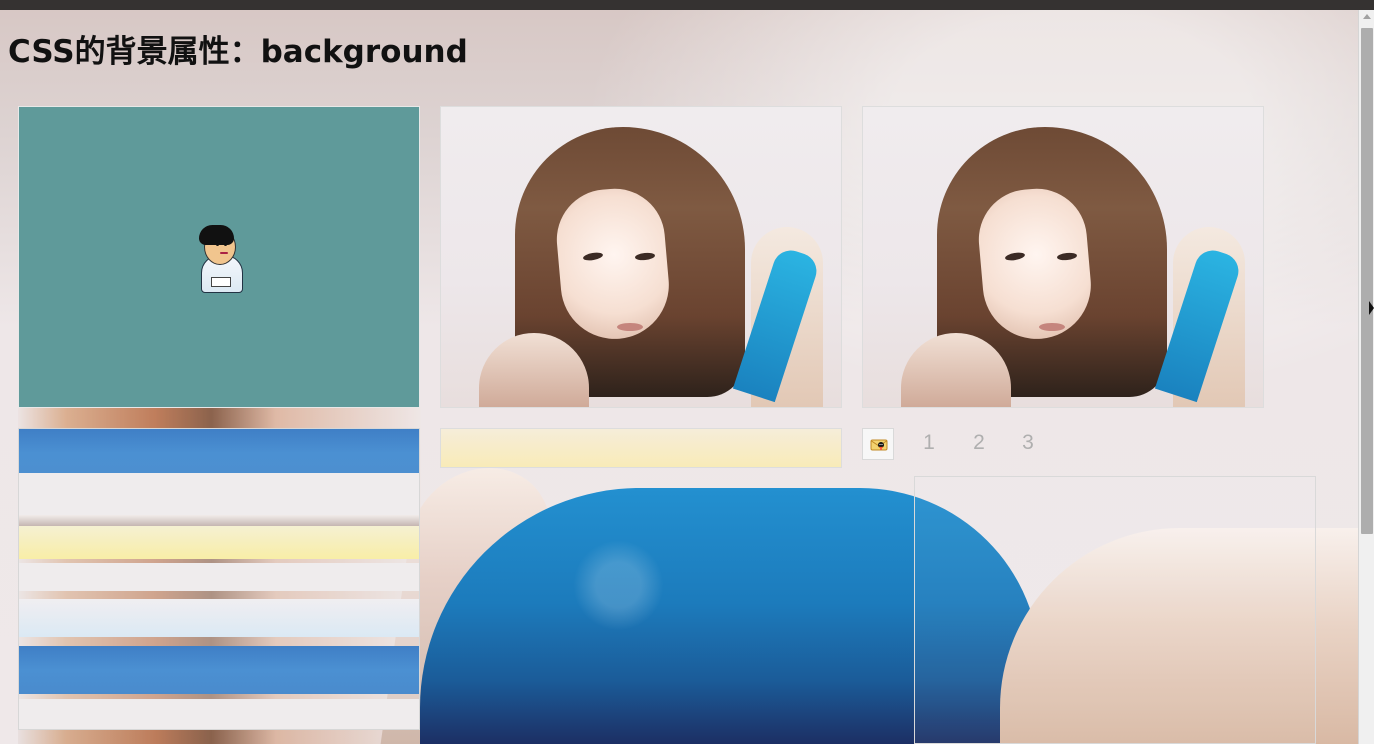  What do you see at coordinates (219, 520) in the screenshot?
I see `brown-band` at bounding box center [219, 520].